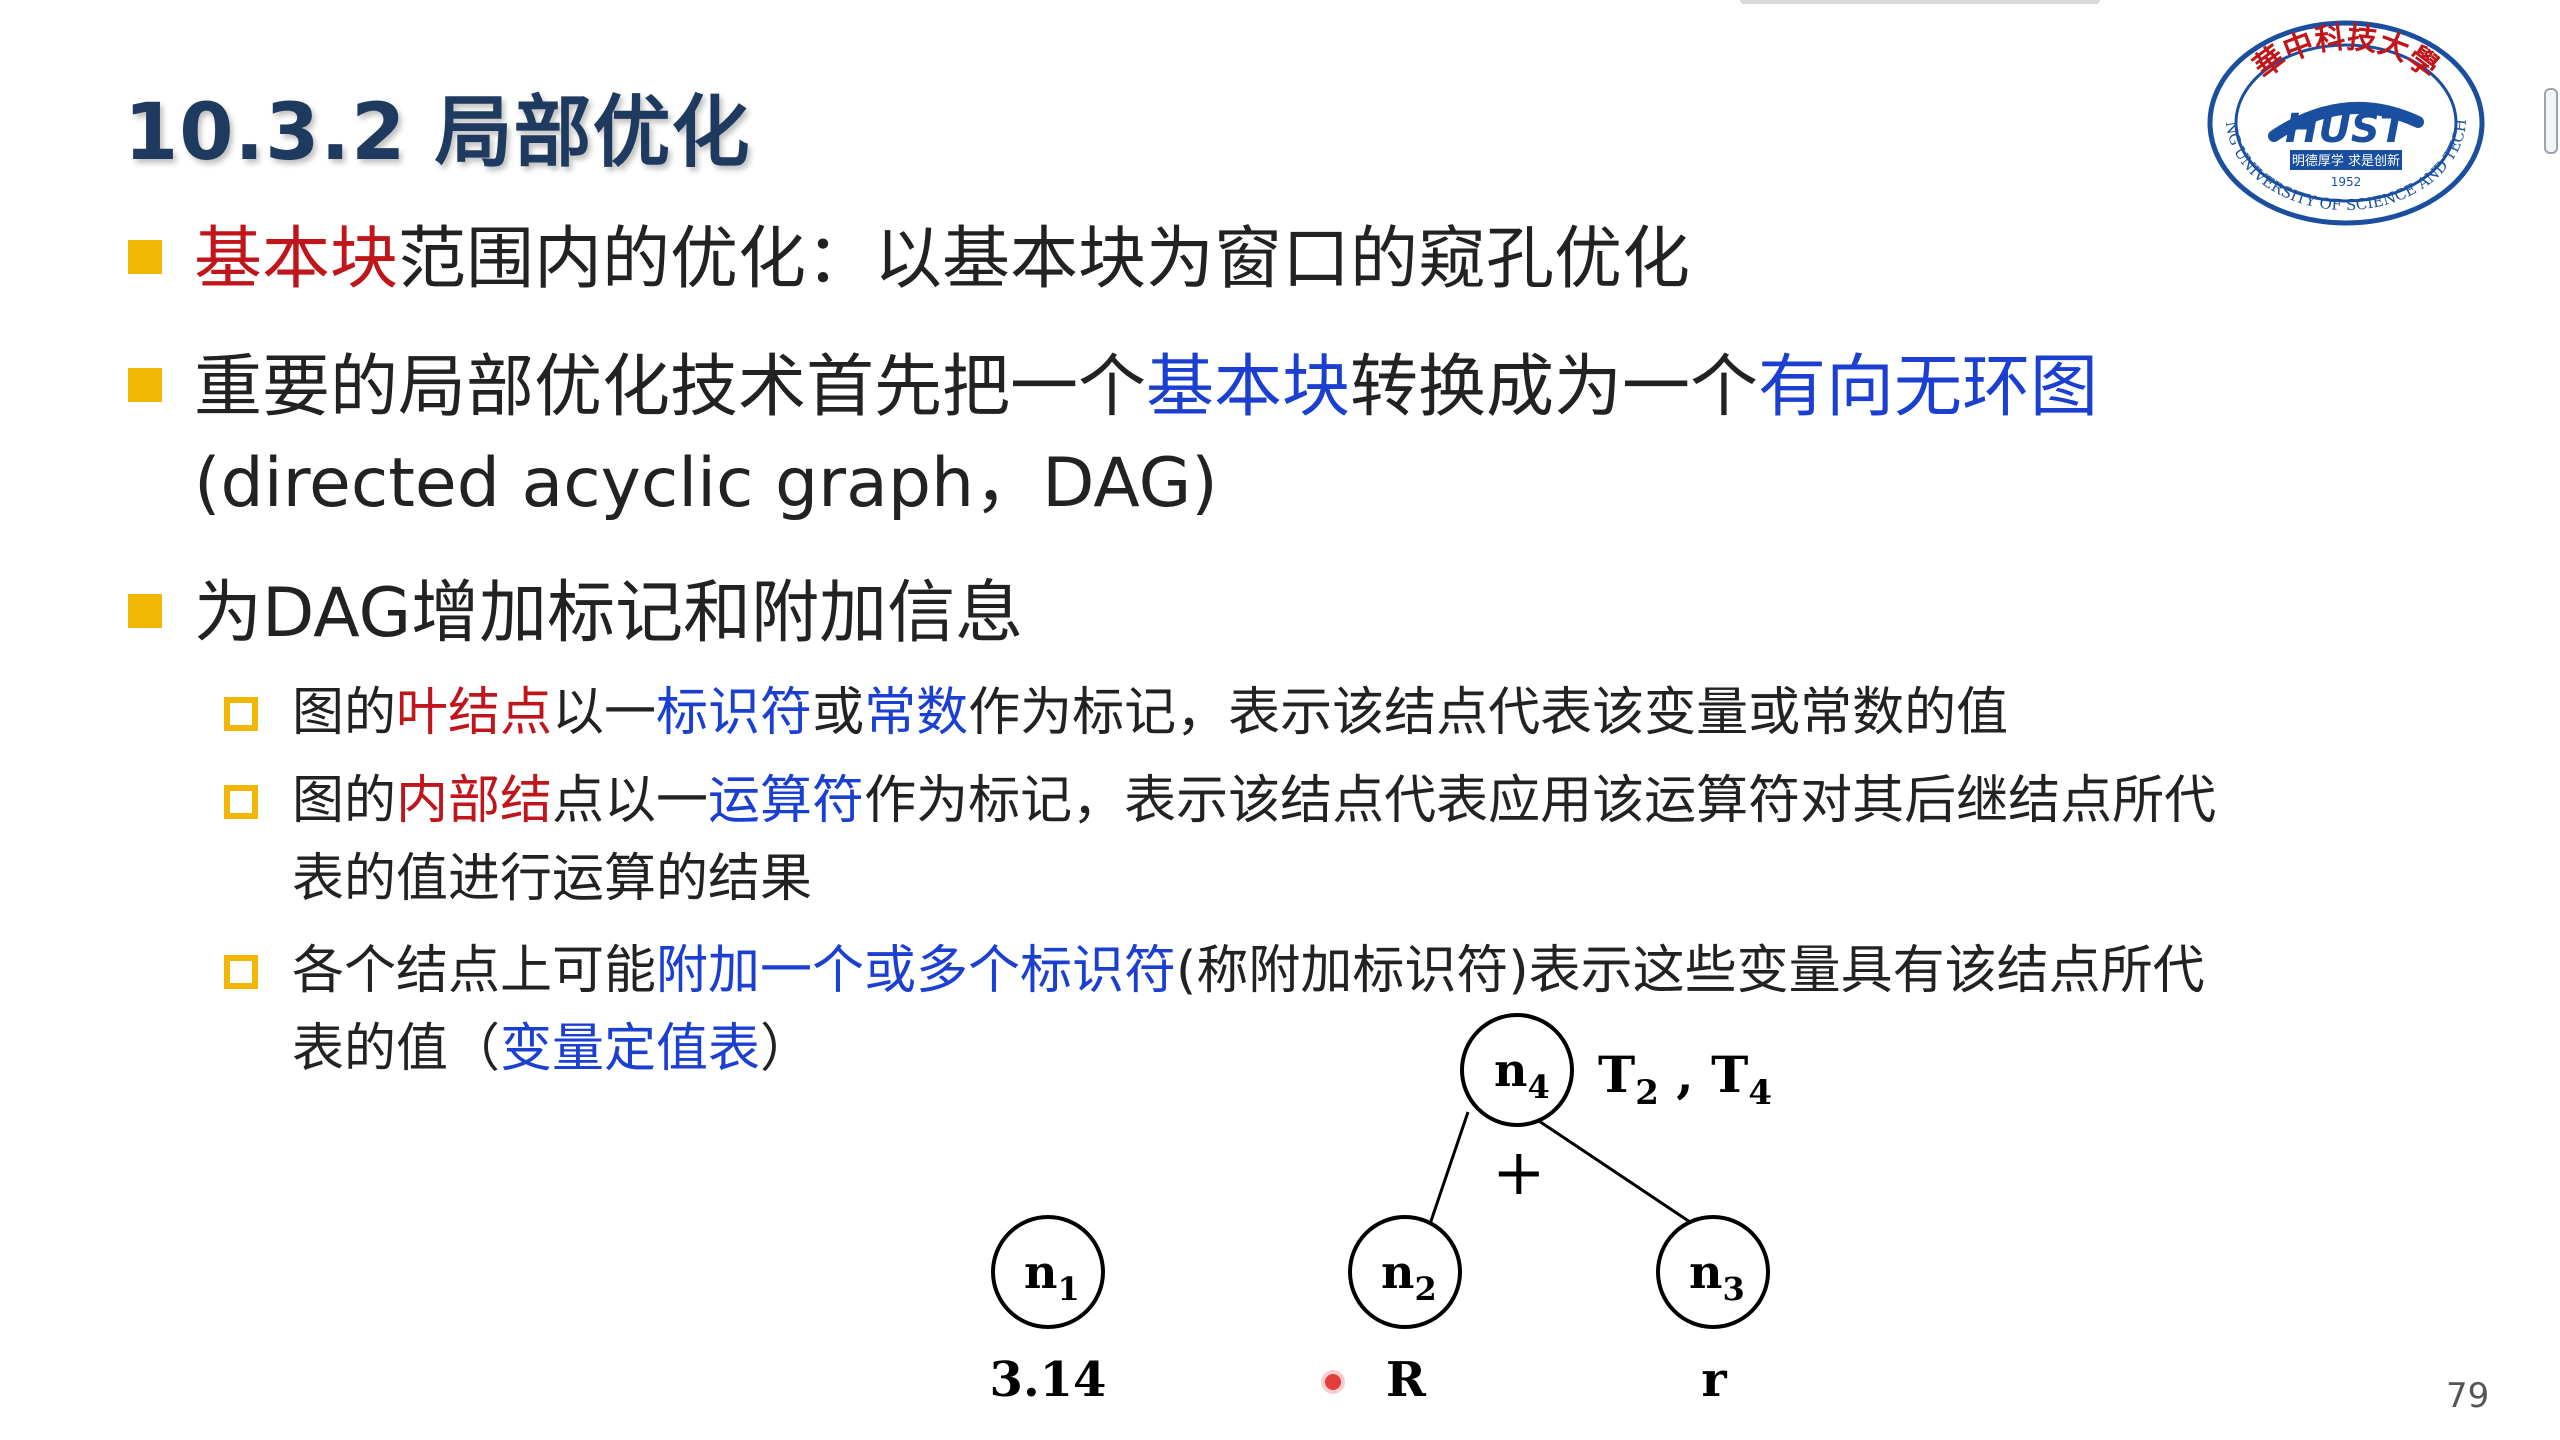 The width and height of the screenshot is (2560, 1440). What do you see at coordinates (1685, 1079) in the screenshot?
I see `n4-attached-identifiers: T2 , T4` at bounding box center [1685, 1079].